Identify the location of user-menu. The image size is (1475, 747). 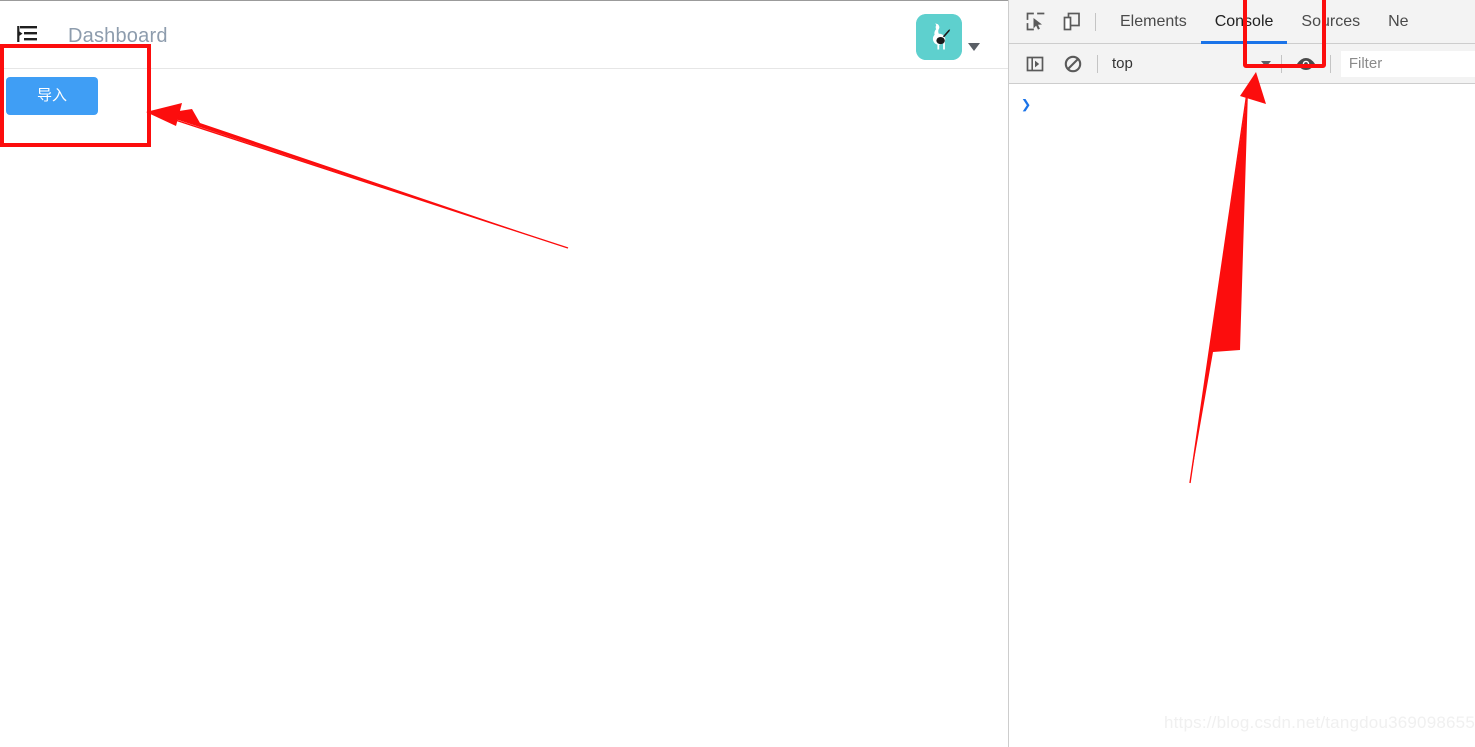
(948, 37).